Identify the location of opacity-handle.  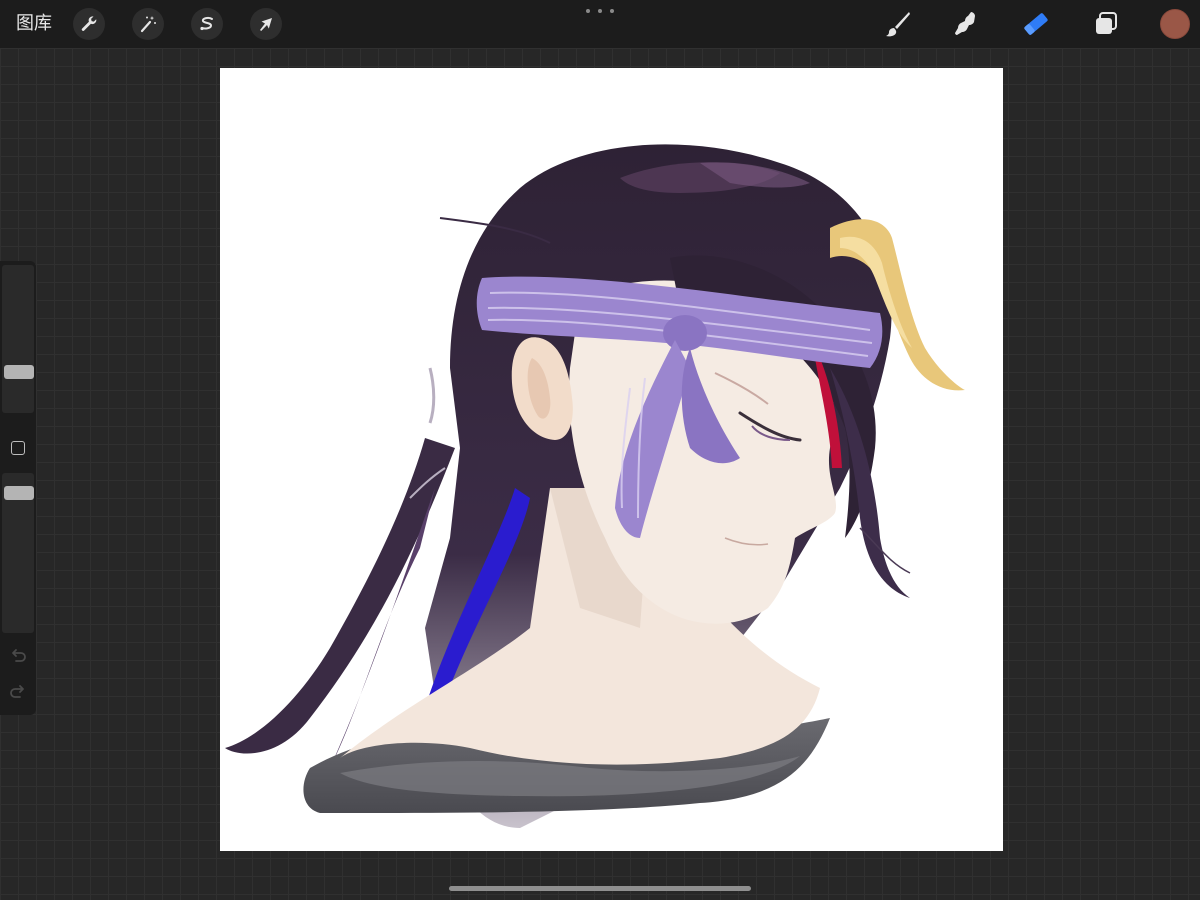
(19, 493).